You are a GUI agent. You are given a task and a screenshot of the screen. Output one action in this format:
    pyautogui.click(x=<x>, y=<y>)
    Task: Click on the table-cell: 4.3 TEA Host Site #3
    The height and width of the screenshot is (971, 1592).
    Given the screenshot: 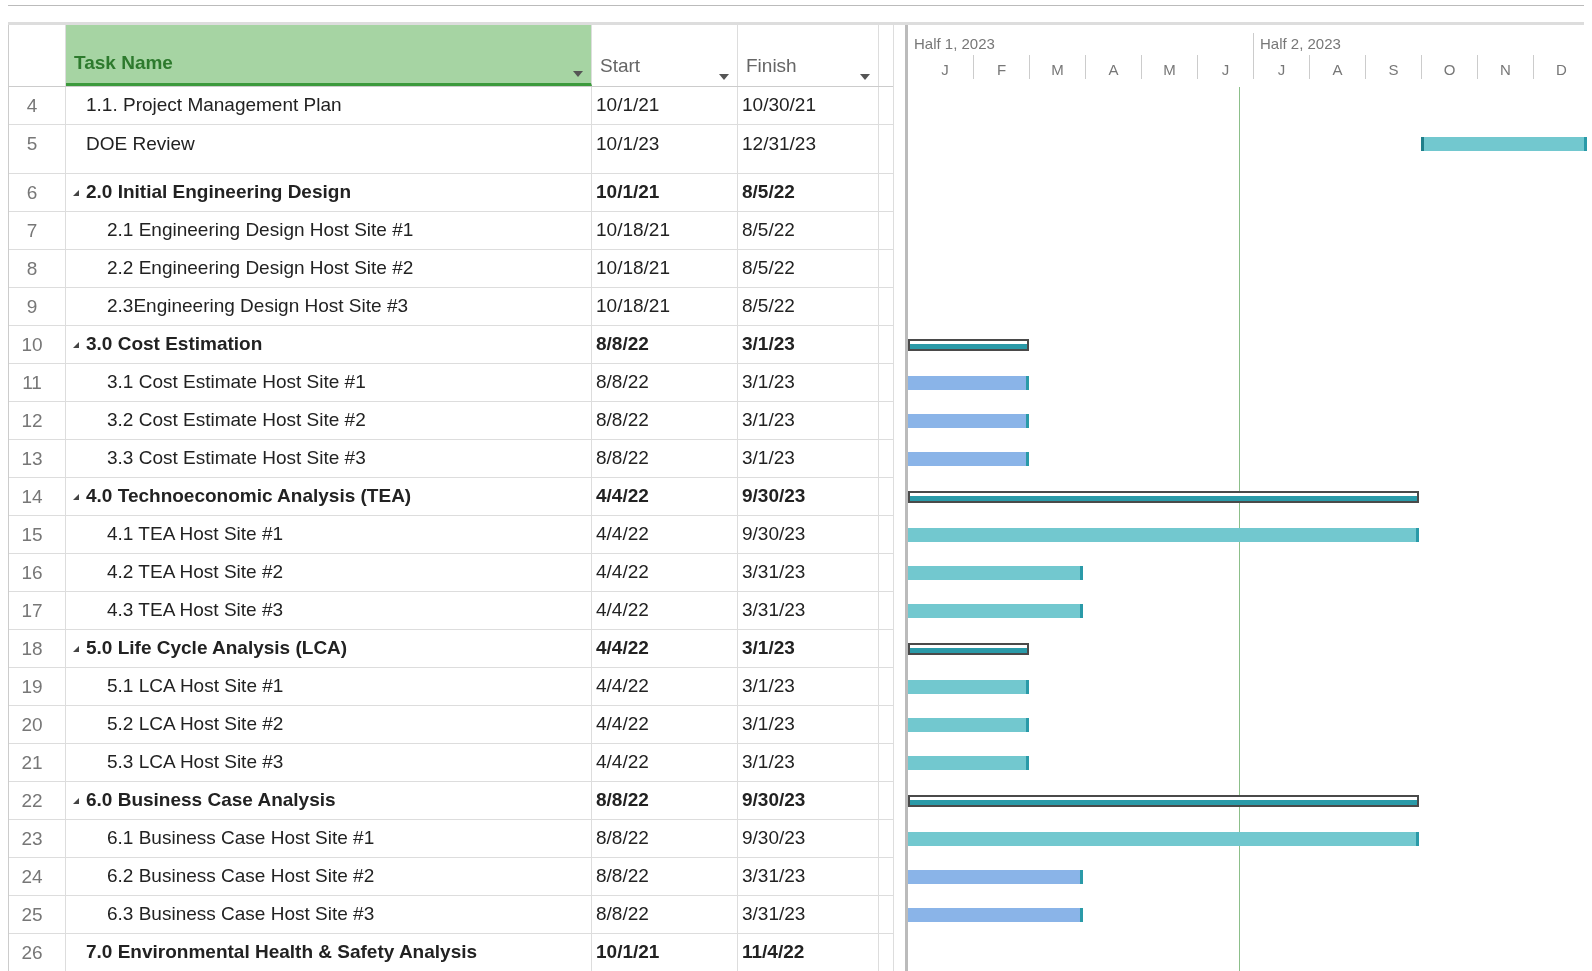 What is the action you would take?
    pyautogui.click(x=329, y=610)
    